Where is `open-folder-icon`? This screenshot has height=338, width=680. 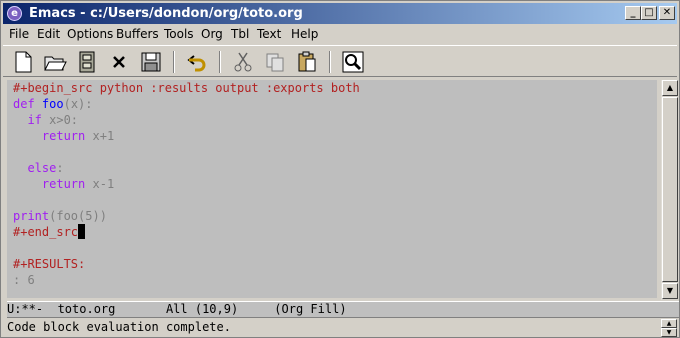 open-folder-icon is located at coordinates (55, 62).